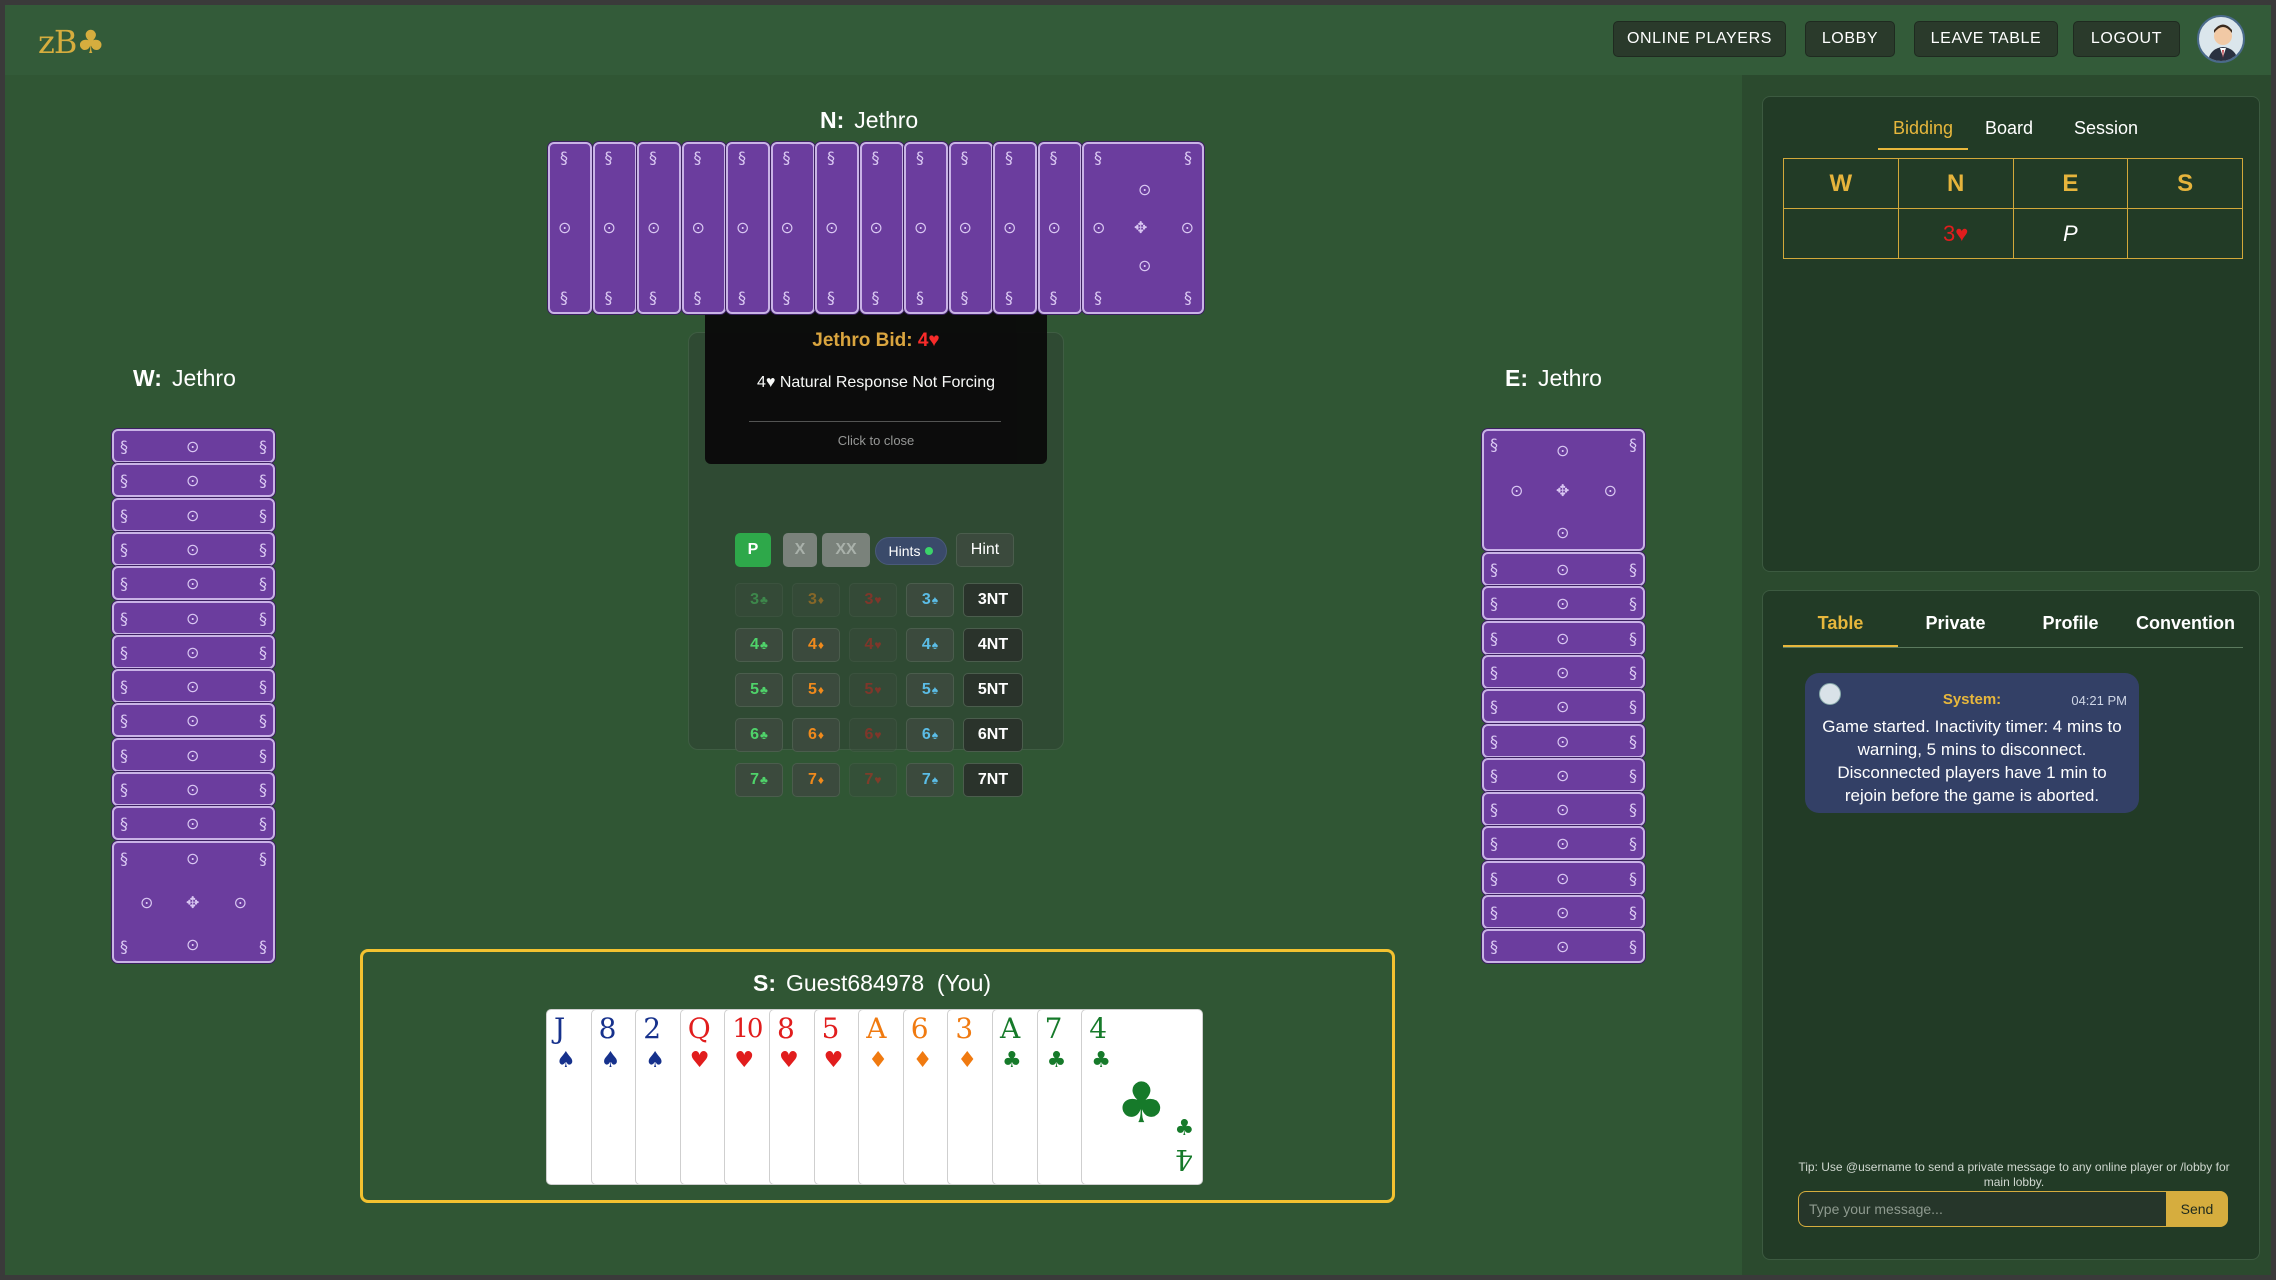 This screenshot has height=1280, width=2276. I want to click on south-card: 4 ♣ ♣ ♣ 4, so click(1142, 1097).